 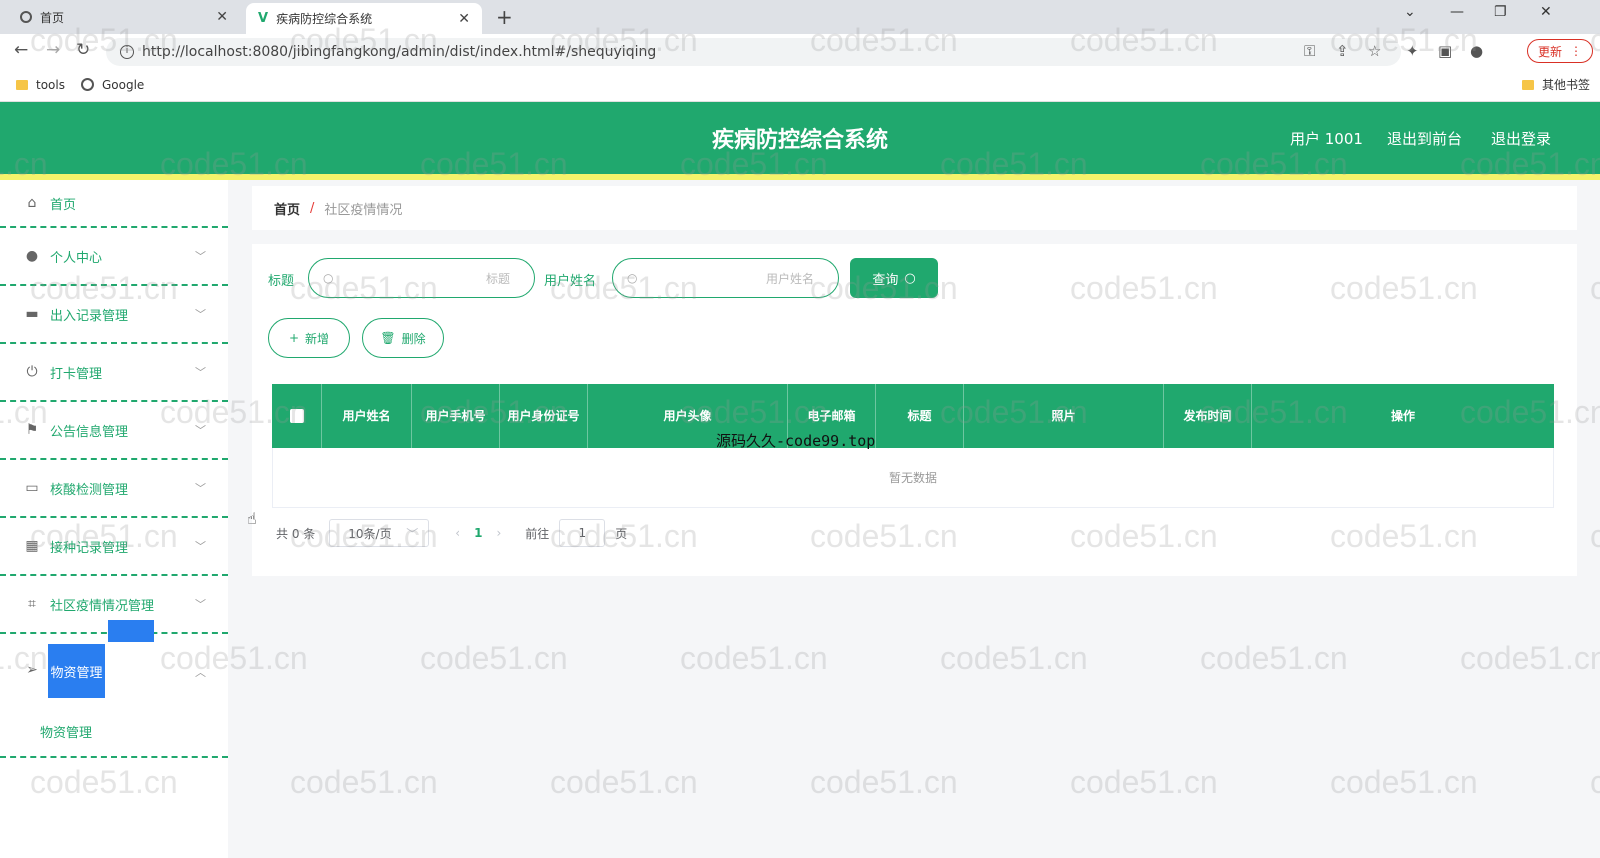 I want to click on query-button: 查询 ○, so click(x=894, y=278).